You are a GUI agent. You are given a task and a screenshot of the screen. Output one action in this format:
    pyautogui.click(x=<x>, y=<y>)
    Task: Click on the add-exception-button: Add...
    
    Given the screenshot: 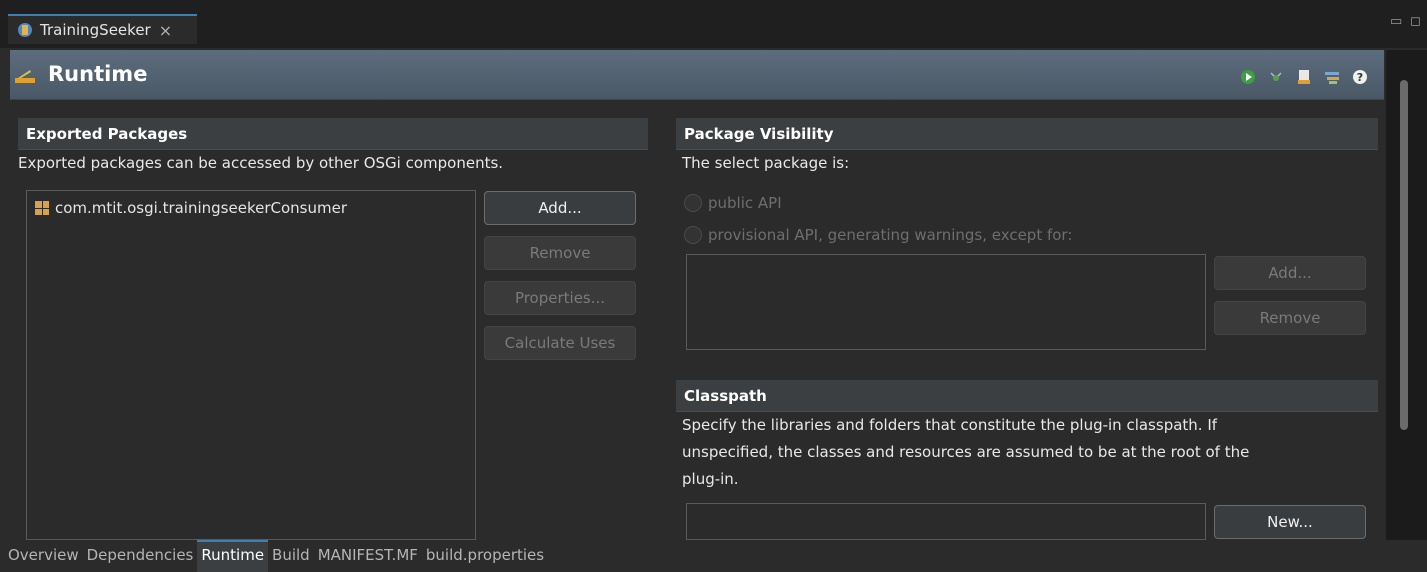 What is the action you would take?
    pyautogui.click(x=1290, y=273)
    